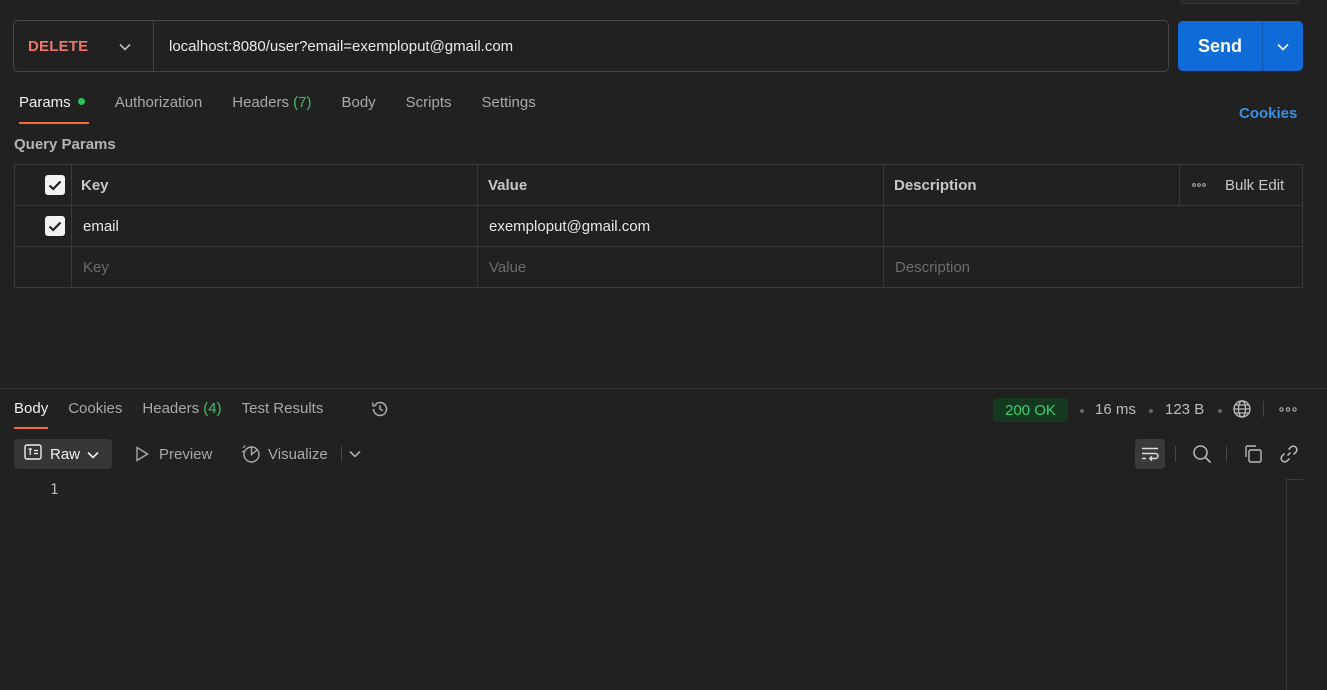  What do you see at coordinates (81, 101) in the screenshot?
I see `params-active-dot` at bounding box center [81, 101].